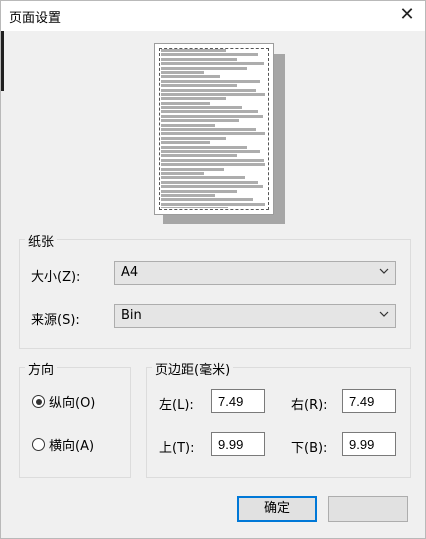  I want to click on landscape-option: 横向(A), so click(63, 444).